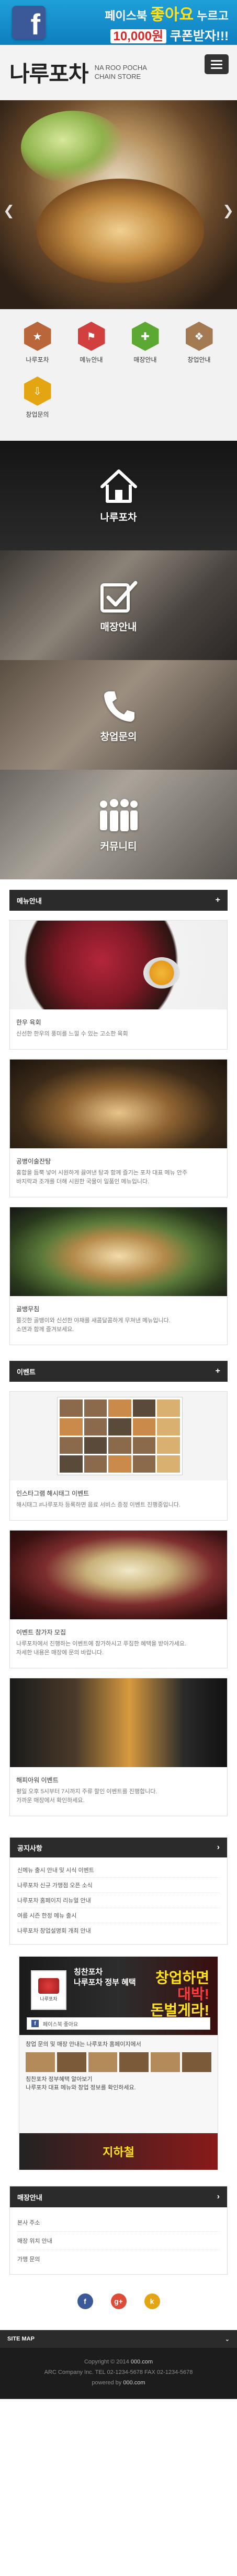 Image resolution: width=237 pixels, height=2576 pixels. I want to click on menu-card-desc: 바지락과 조개를 더해 시원한 국물이 일품인 메뉴입니다., so click(83, 1182).